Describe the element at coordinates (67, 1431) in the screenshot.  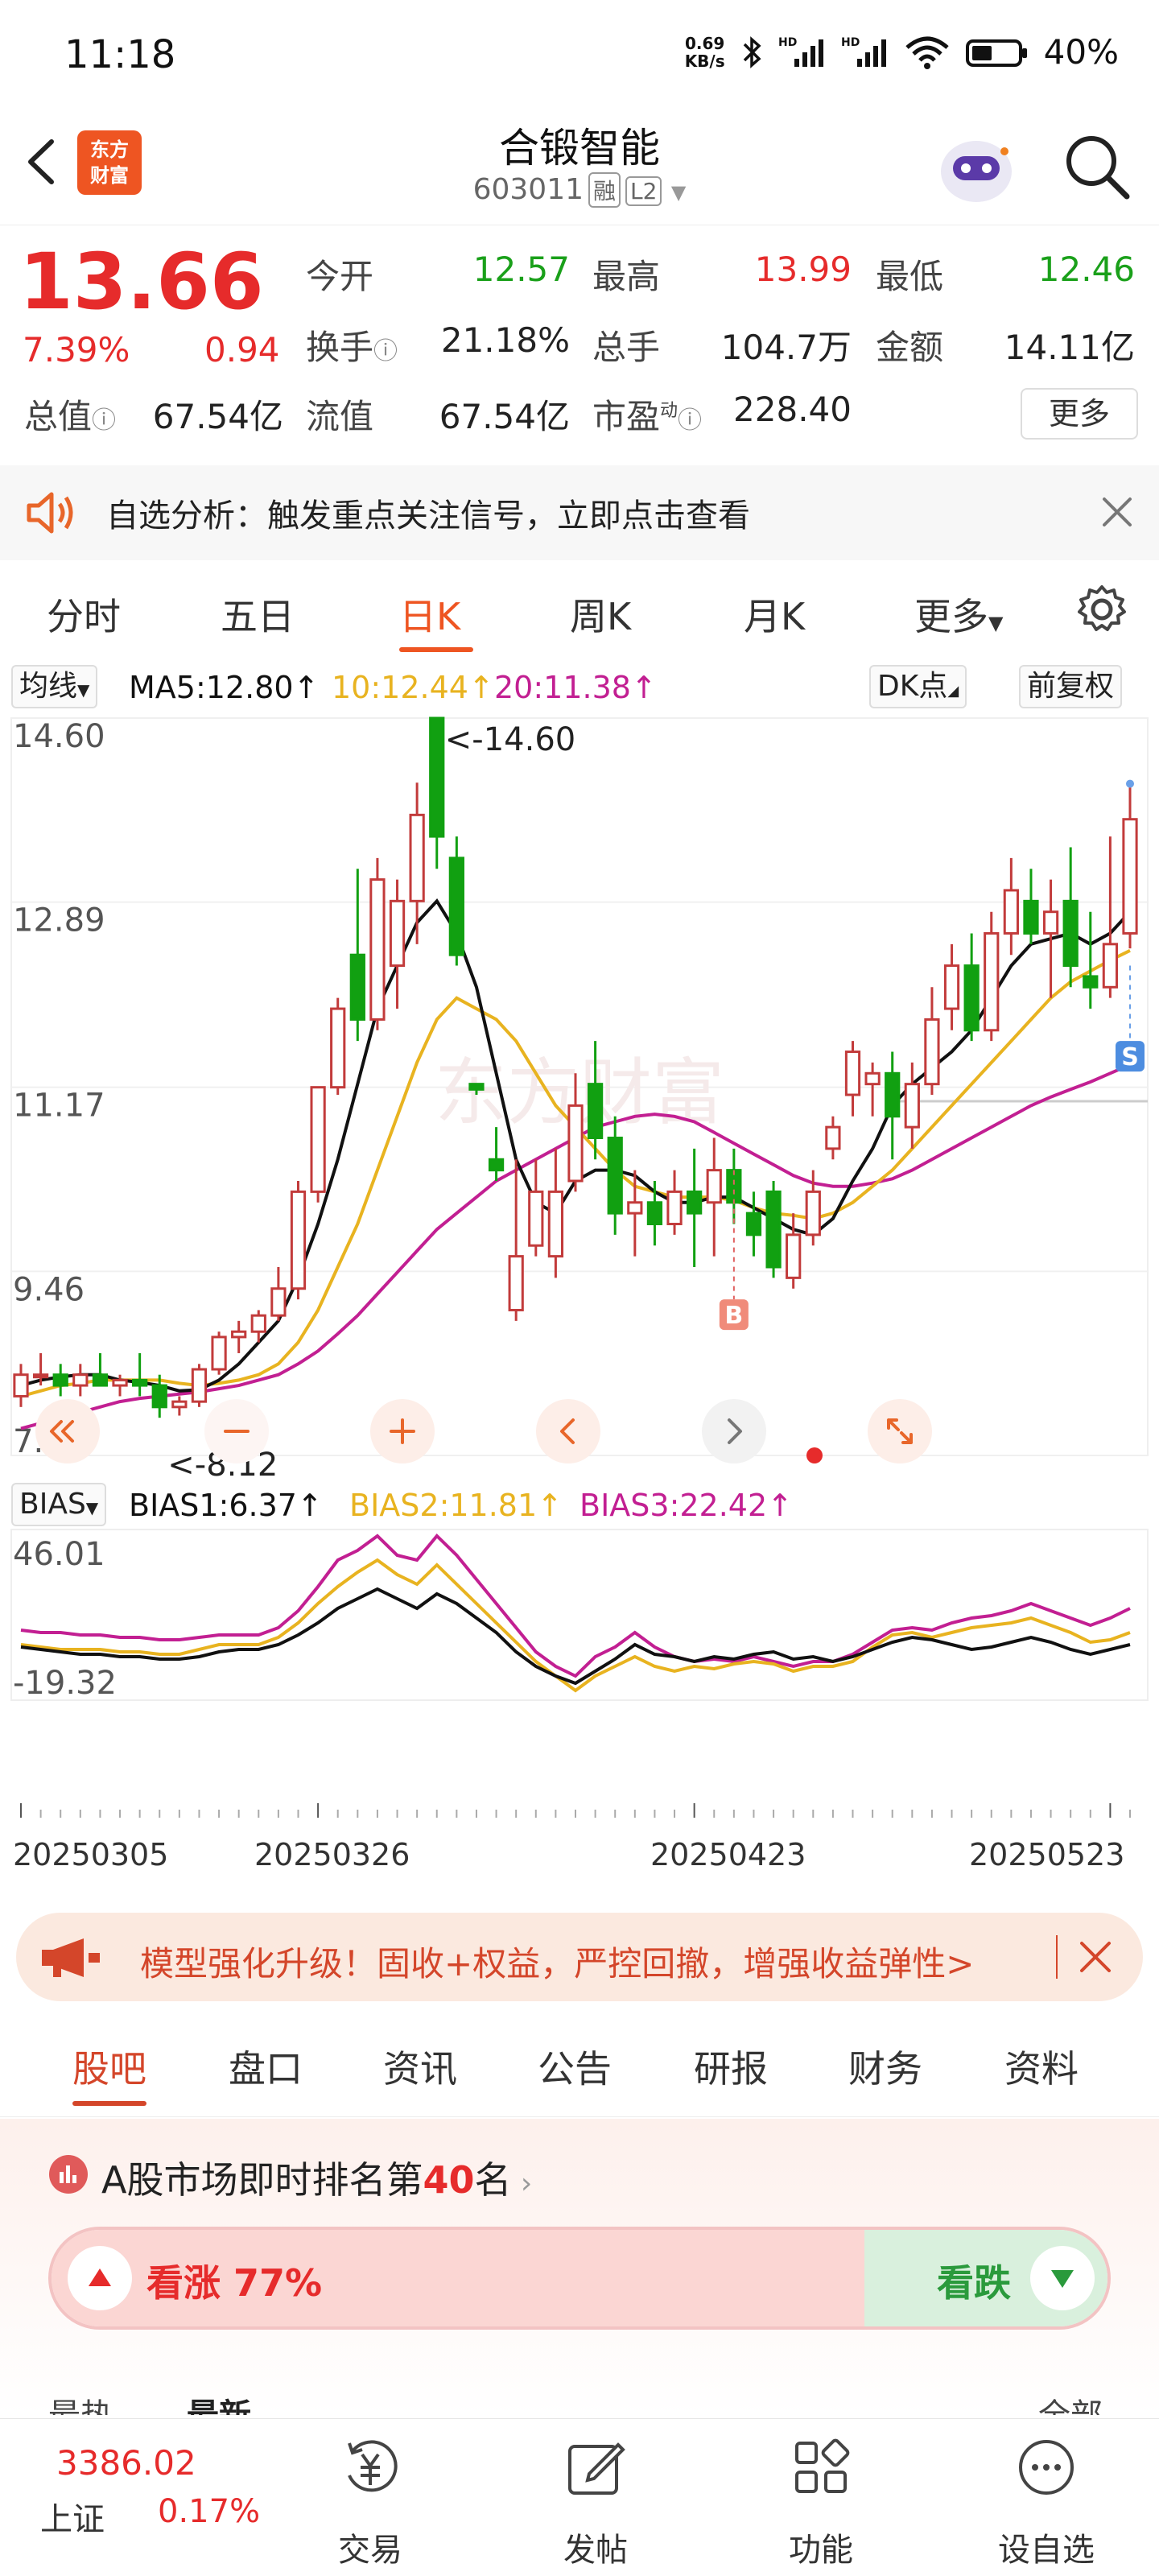
I see `scroll-left-fast-button` at that location.